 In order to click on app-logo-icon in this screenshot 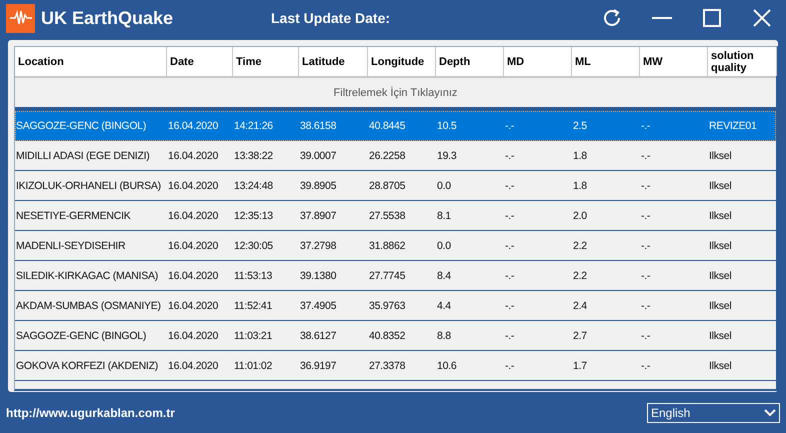, I will do `click(20, 18)`.